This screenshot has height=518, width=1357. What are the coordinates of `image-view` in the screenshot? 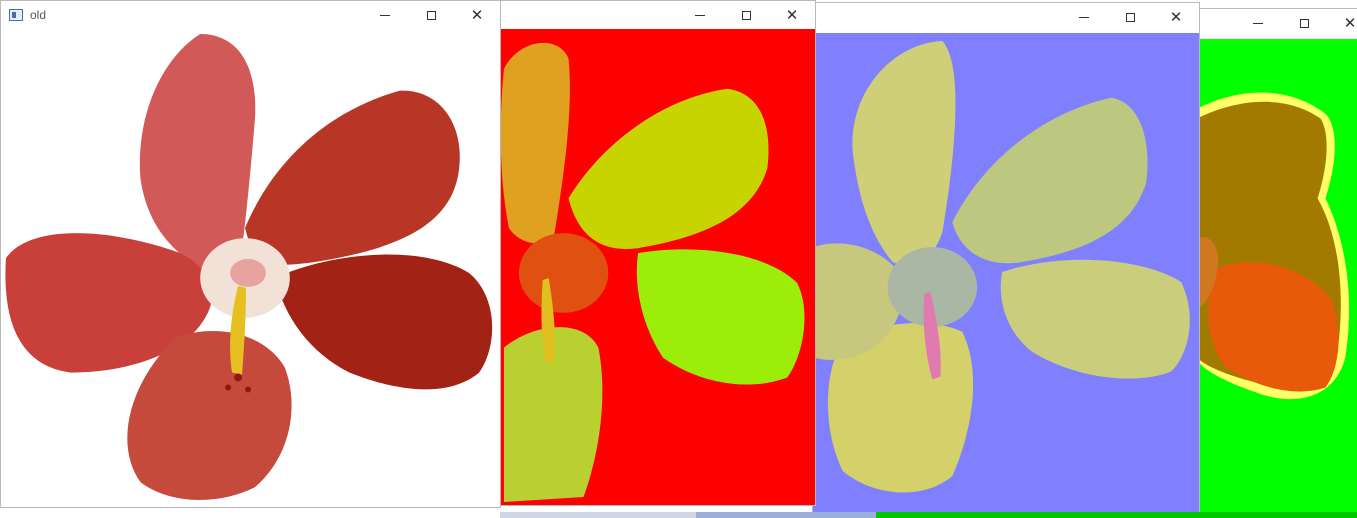 It's located at (1277, 278).